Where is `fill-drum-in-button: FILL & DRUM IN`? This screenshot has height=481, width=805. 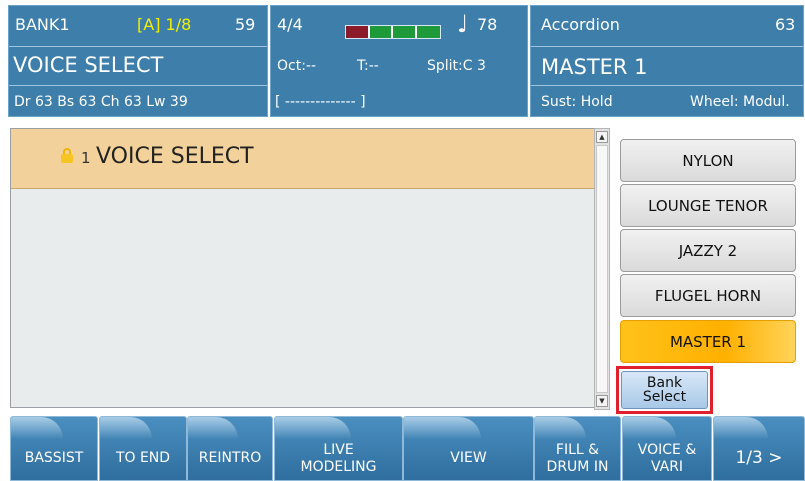
fill-drum-in-button: FILL & DRUM IN is located at coordinates (577, 448).